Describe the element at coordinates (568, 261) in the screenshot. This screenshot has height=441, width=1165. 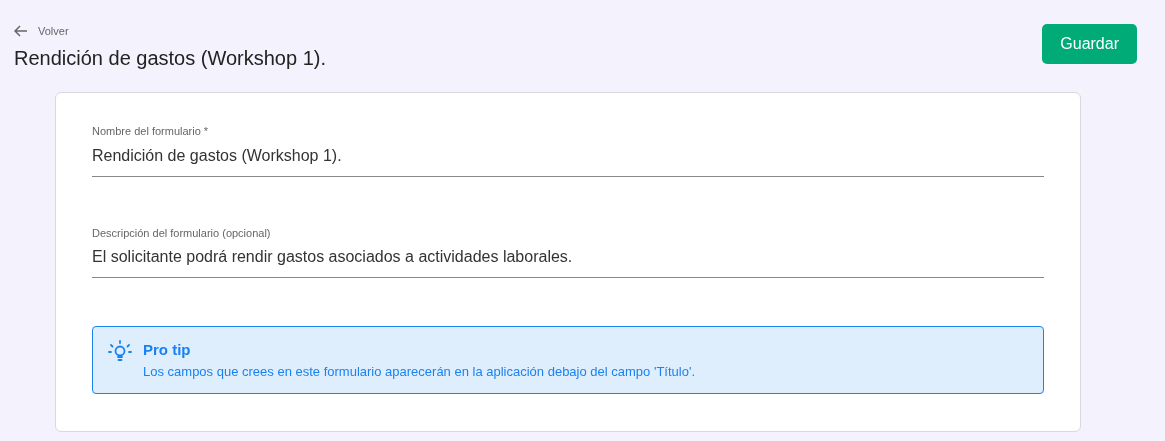
I see `input-field: El solicitante podrá rendir gastos asociados a actividades laborales.` at that location.